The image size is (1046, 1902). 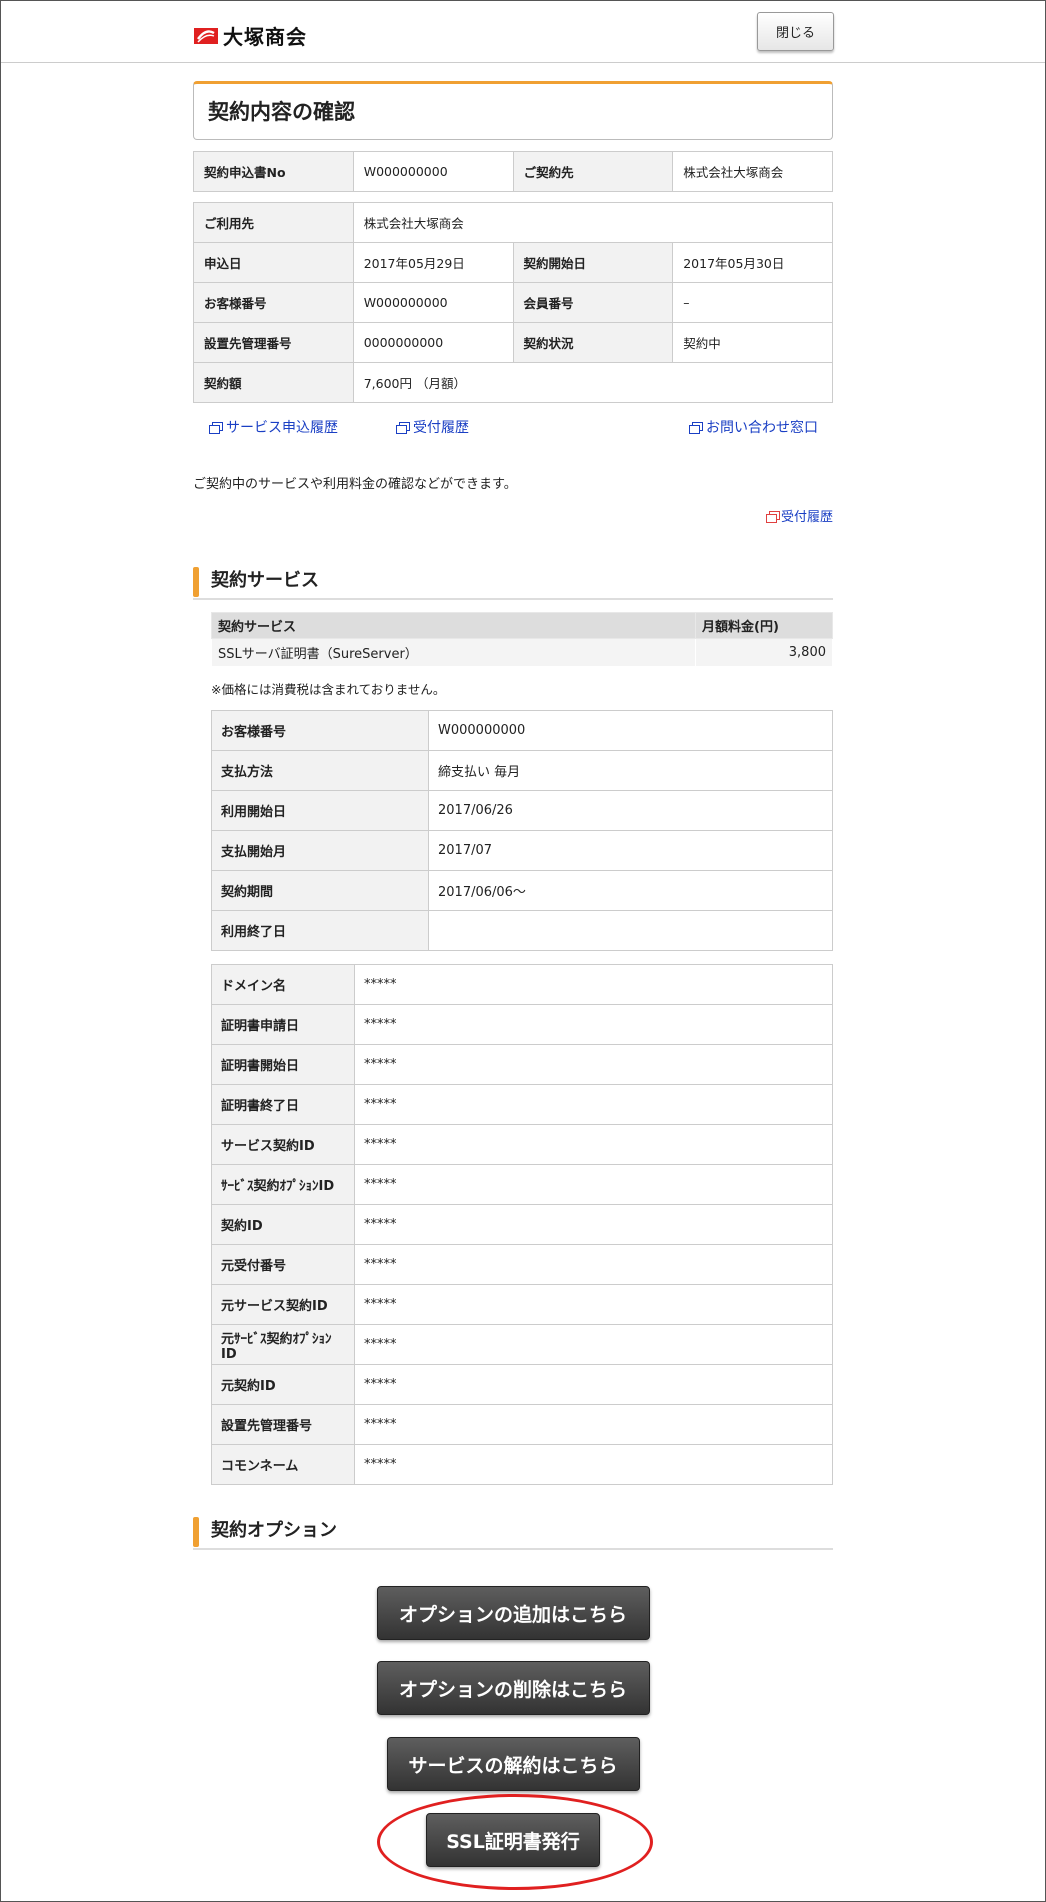 What do you see at coordinates (283, 1144) in the screenshot?
I see `cert-label: サービス契約ID` at bounding box center [283, 1144].